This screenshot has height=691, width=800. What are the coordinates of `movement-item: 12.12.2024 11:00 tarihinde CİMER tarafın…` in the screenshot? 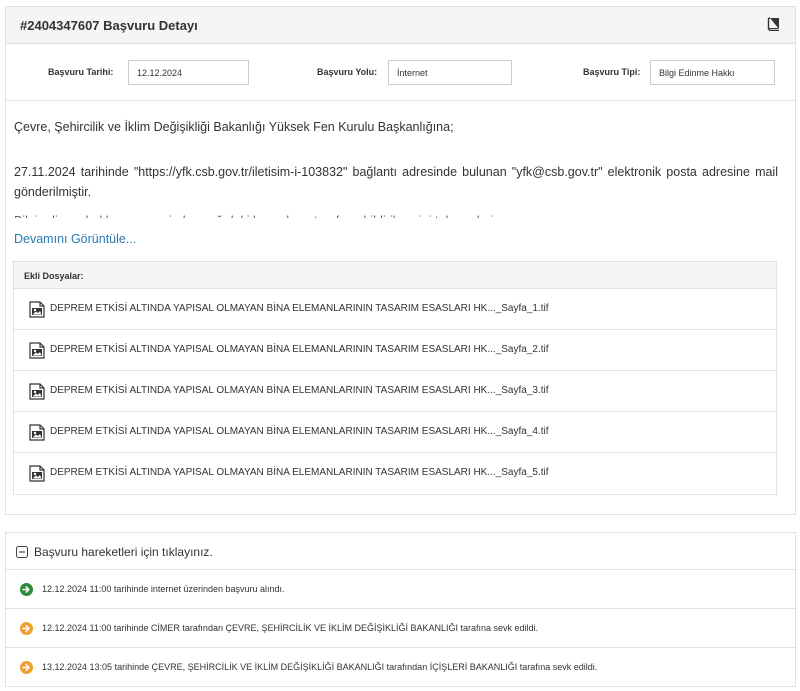 It's located at (400, 628).